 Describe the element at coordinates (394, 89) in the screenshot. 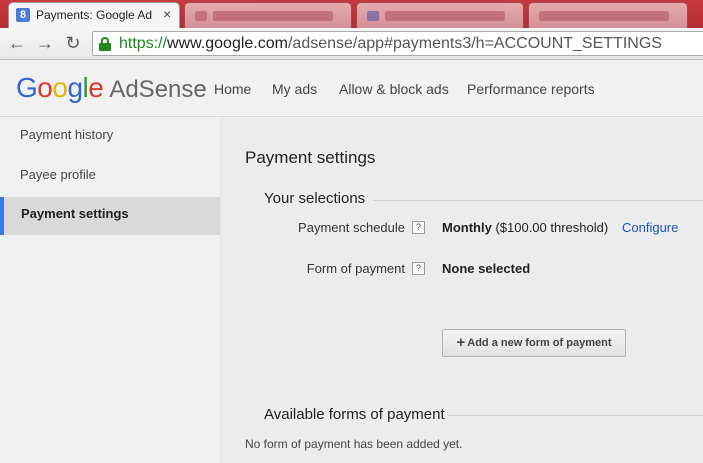

I see `nav-allow-block-ads: Allow & block ads` at that location.